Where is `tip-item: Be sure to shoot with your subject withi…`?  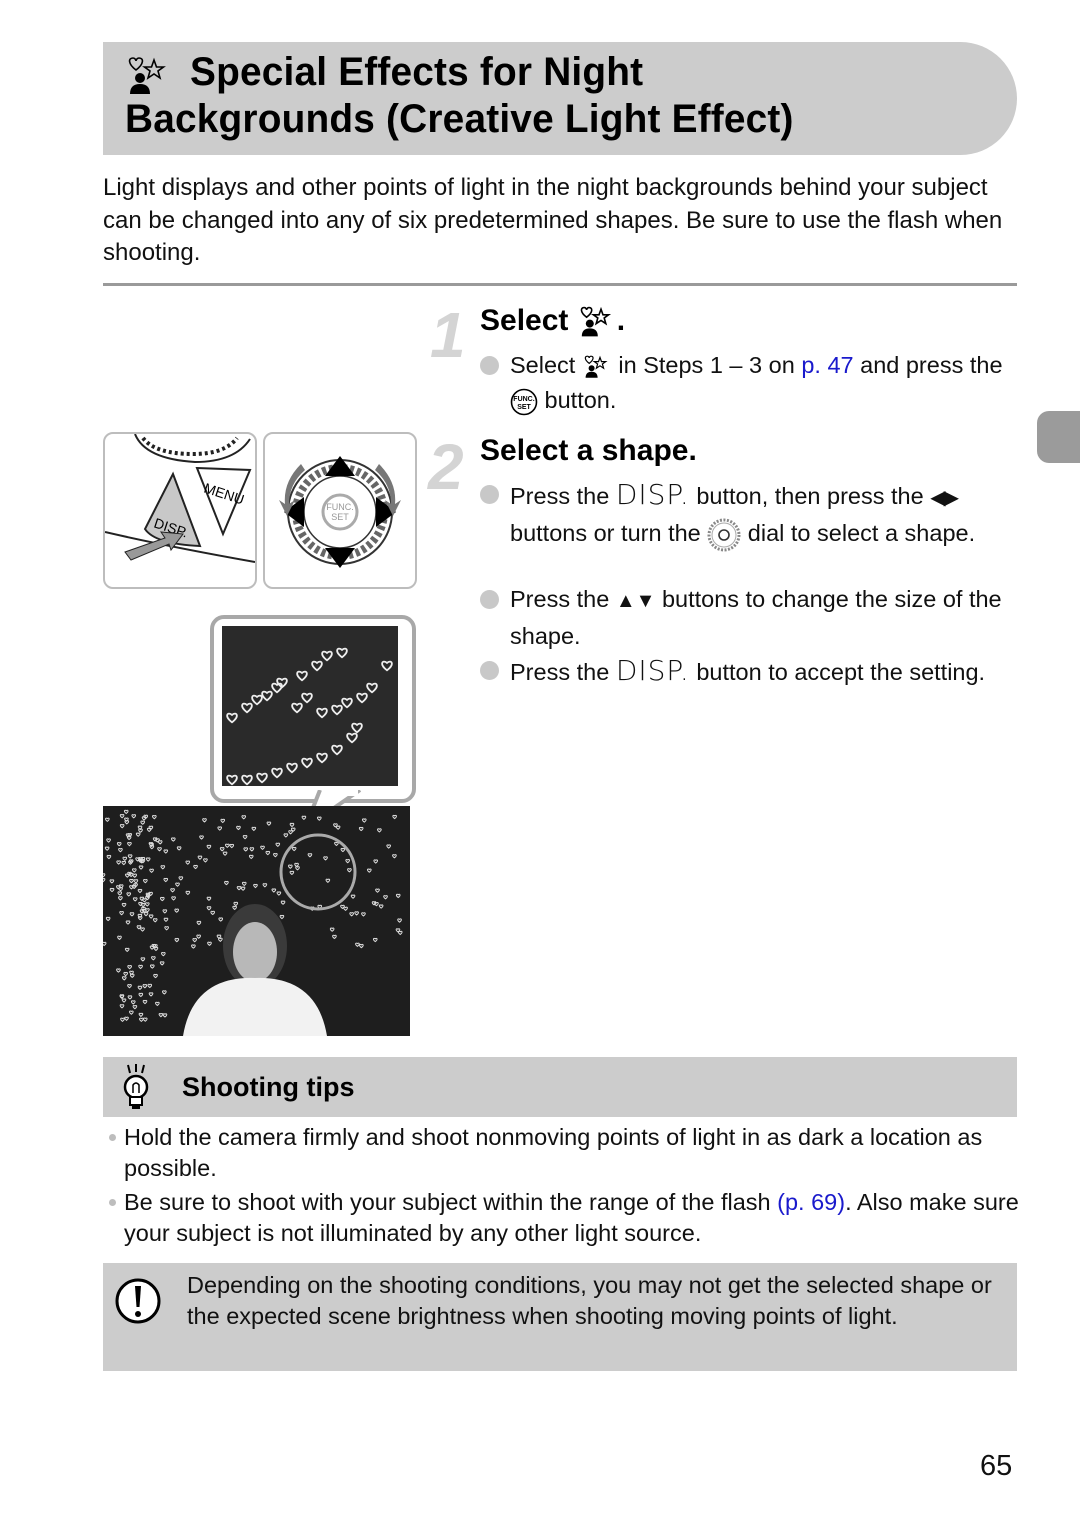 tip-item: Be sure to shoot with your subject withi… is located at coordinates (564, 1218).